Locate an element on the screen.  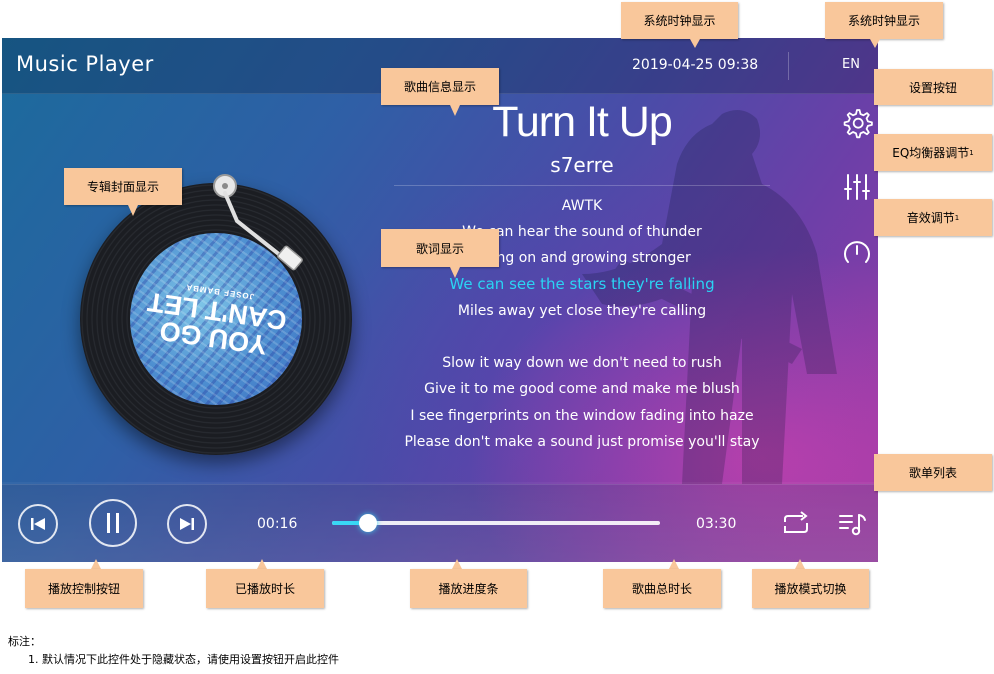
settings-button is located at coordinates (857, 122).